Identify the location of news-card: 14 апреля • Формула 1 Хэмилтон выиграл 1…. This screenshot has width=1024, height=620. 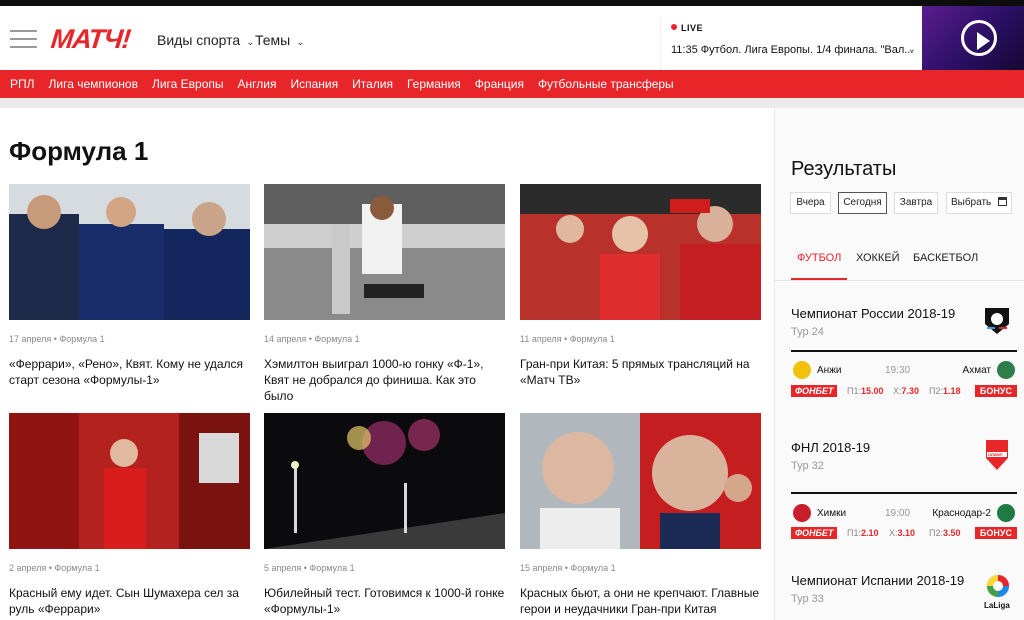
(384, 294).